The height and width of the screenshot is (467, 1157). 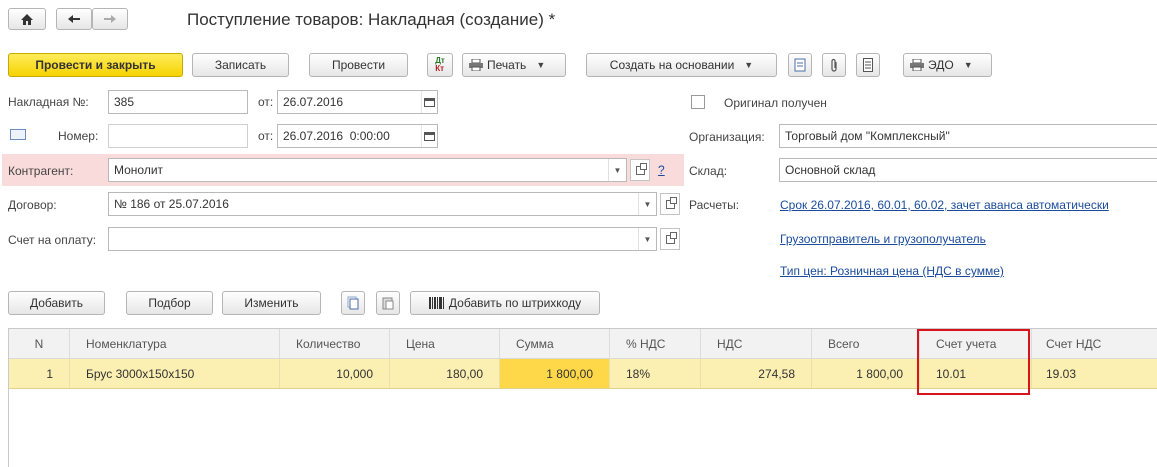 What do you see at coordinates (178, 136) in the screenshot?
I see `number-field` at bounding box center [178, 136].